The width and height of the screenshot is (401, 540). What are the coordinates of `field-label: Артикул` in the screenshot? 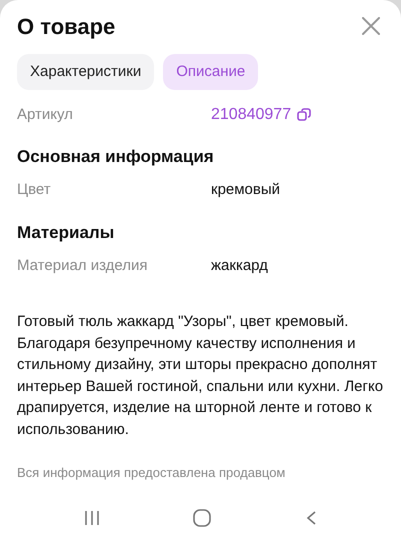 It's located at (45, 114).